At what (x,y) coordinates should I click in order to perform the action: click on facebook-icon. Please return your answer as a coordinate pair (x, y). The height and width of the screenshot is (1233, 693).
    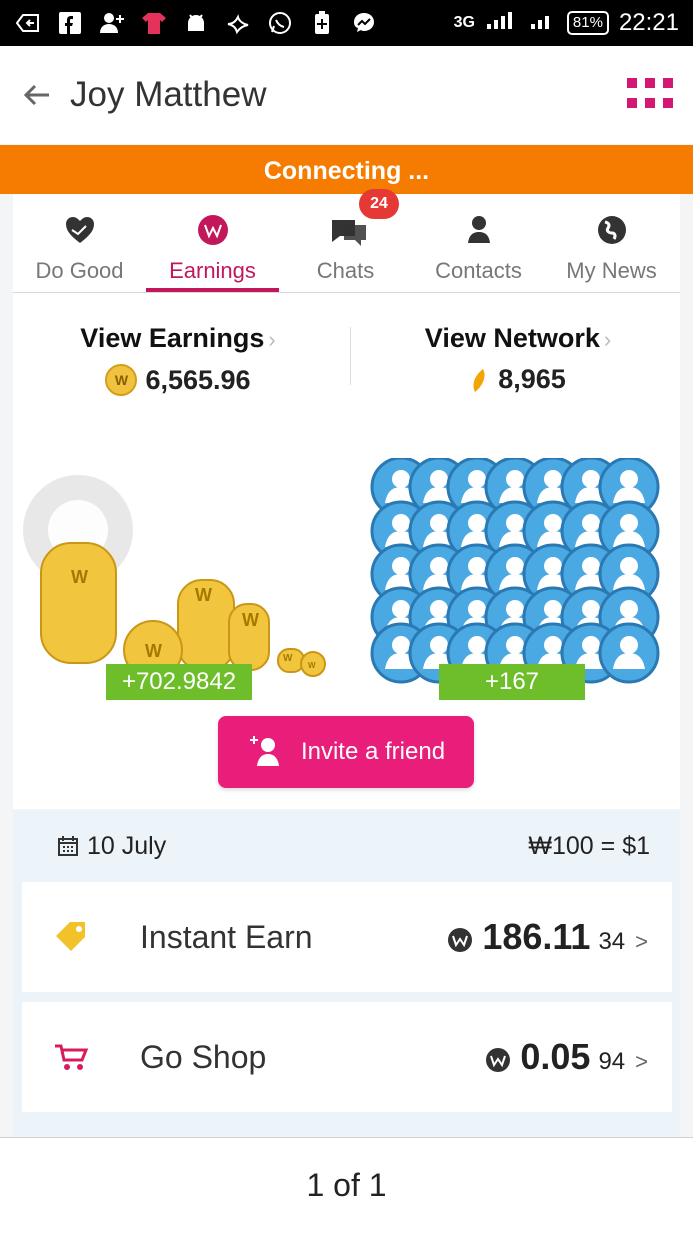
    Looking at the image, I should click on (70, 23).